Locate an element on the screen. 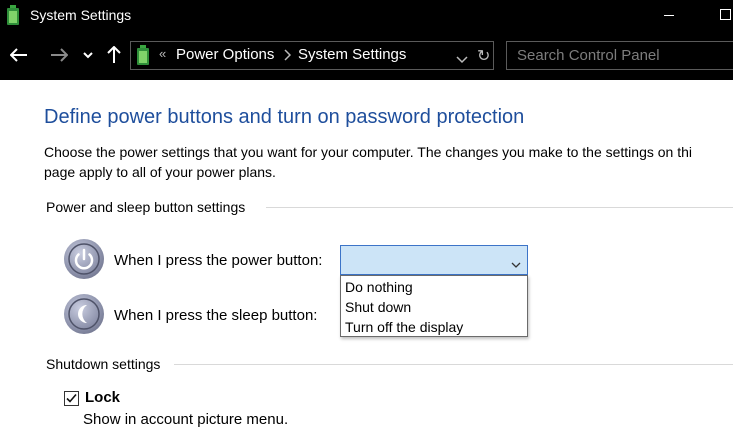  lock-checkbox is located at coordinates (71, 398).